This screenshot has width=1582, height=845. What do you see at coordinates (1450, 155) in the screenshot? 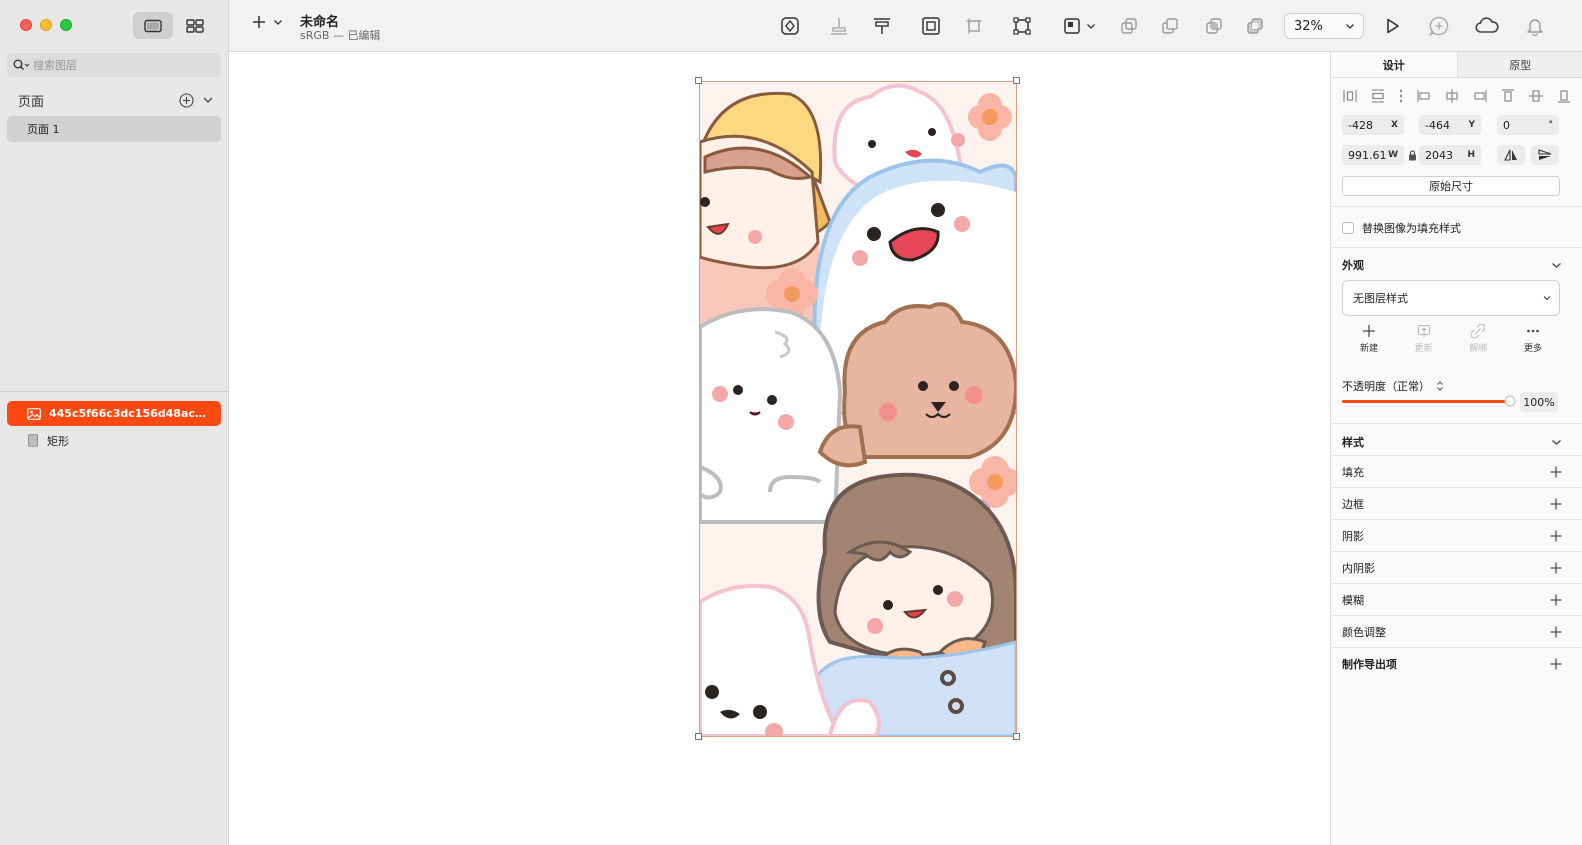
I see `height-field: 2043 H` at bounding box center [1450, 155].